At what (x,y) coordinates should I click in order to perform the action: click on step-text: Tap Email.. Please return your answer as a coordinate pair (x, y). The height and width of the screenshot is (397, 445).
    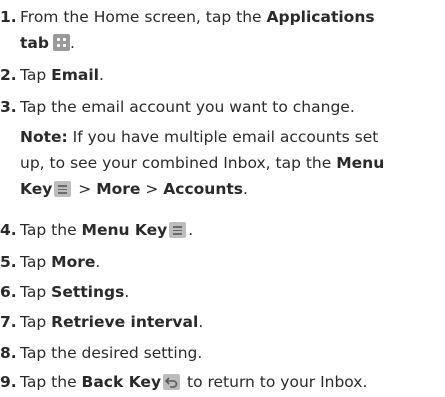
    Looking at the image, I should click on (62, 75).